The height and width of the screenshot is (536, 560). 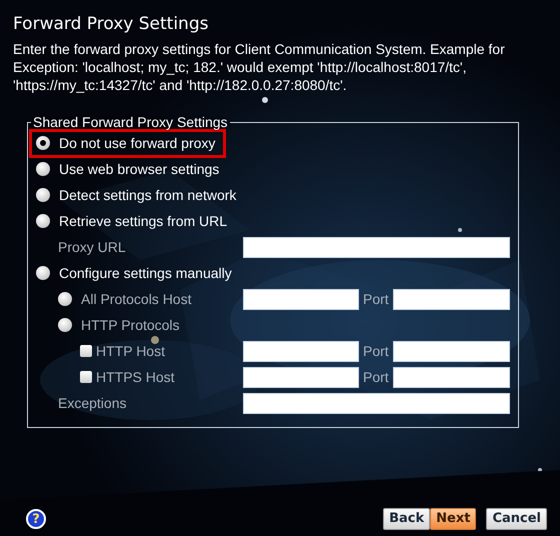 What do you see at coordinates (130, 122) in the screenshot?
I see `group-legend: Shared Forward Proxy Settings` at bounding box center [130, 122].